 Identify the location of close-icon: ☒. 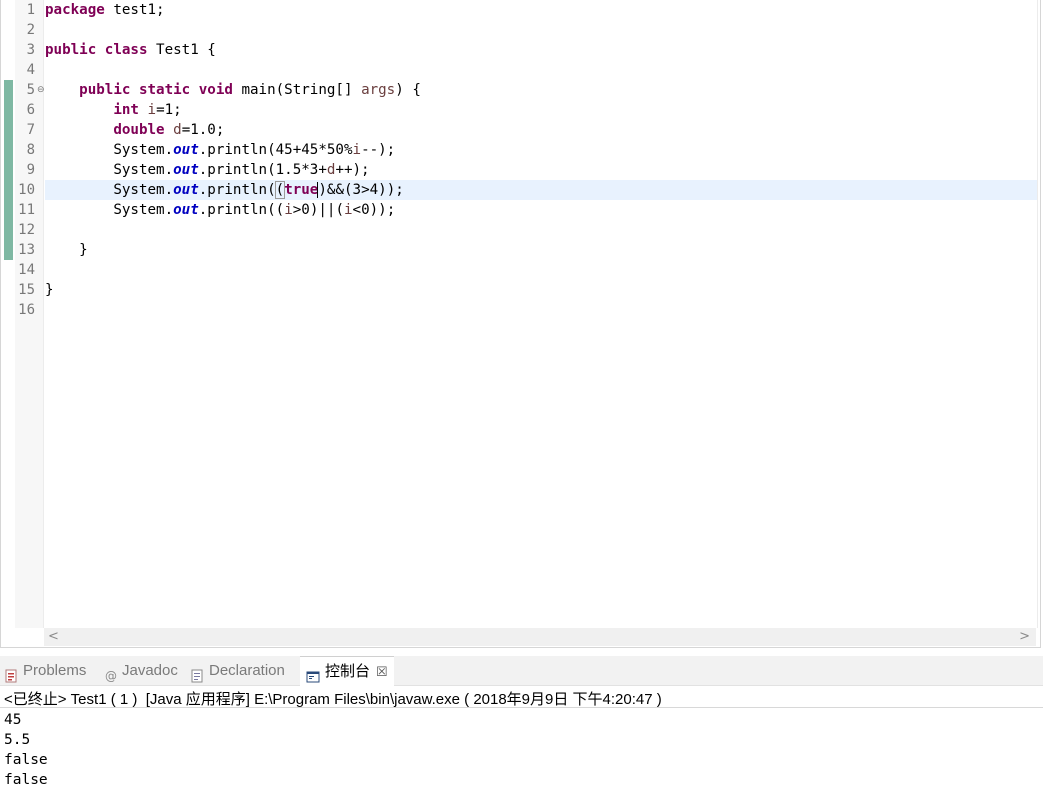
(382, 671).